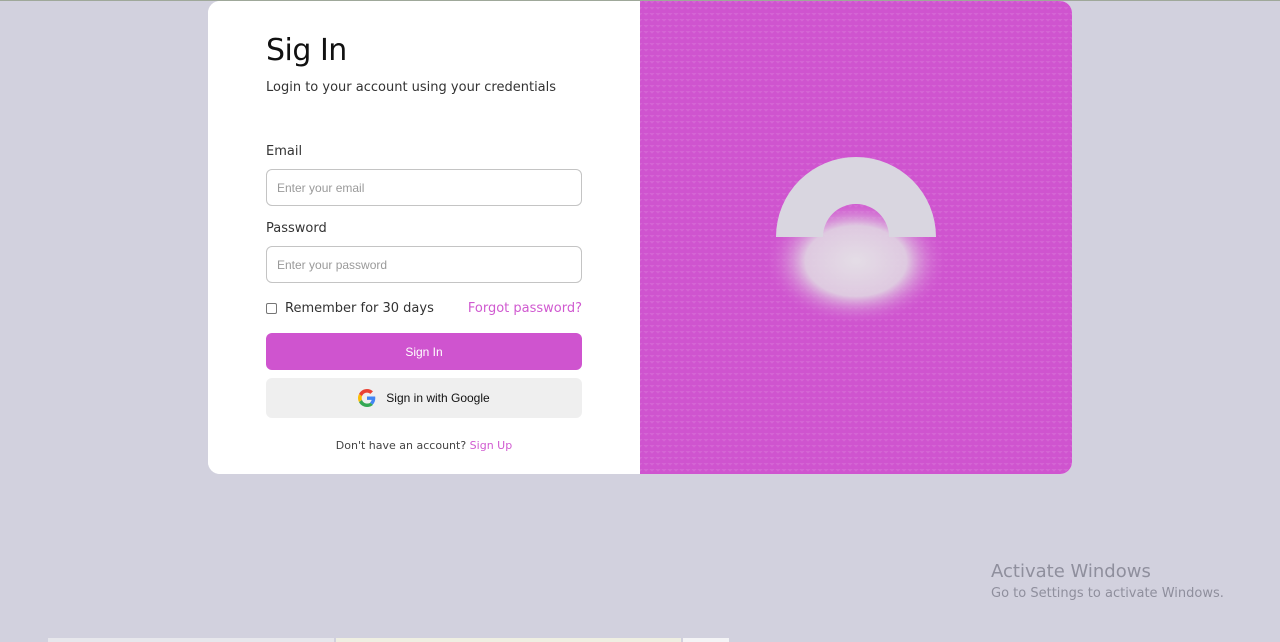  Describe the element at coordinates (856, 241) in the screenshot. I see `lock-icon` at that location.